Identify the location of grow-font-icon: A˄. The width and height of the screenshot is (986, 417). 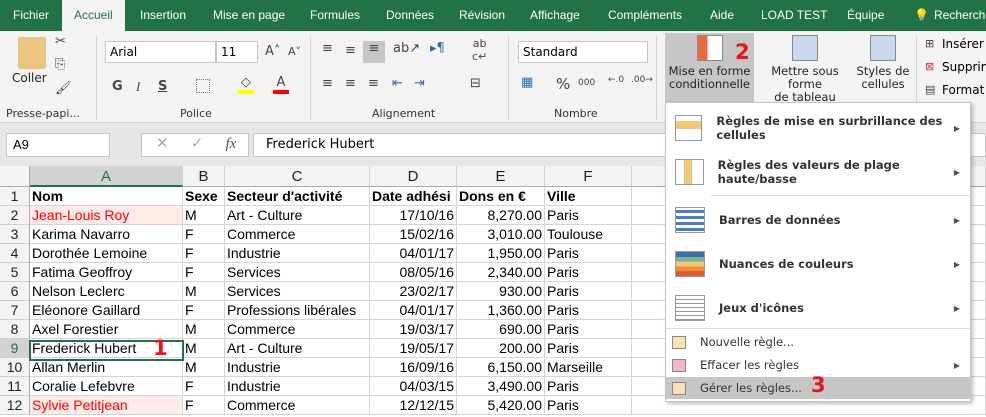
(272, 51).